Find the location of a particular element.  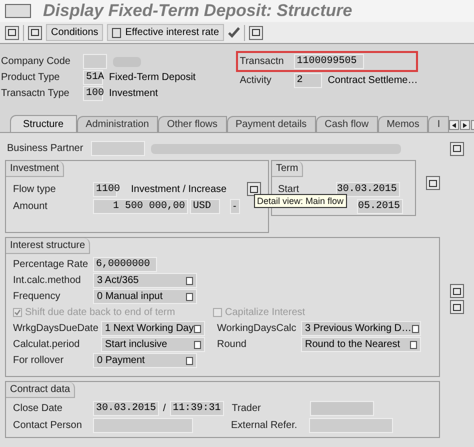

dropdown-field: 0 Payment is located at coordinates (145, 360).